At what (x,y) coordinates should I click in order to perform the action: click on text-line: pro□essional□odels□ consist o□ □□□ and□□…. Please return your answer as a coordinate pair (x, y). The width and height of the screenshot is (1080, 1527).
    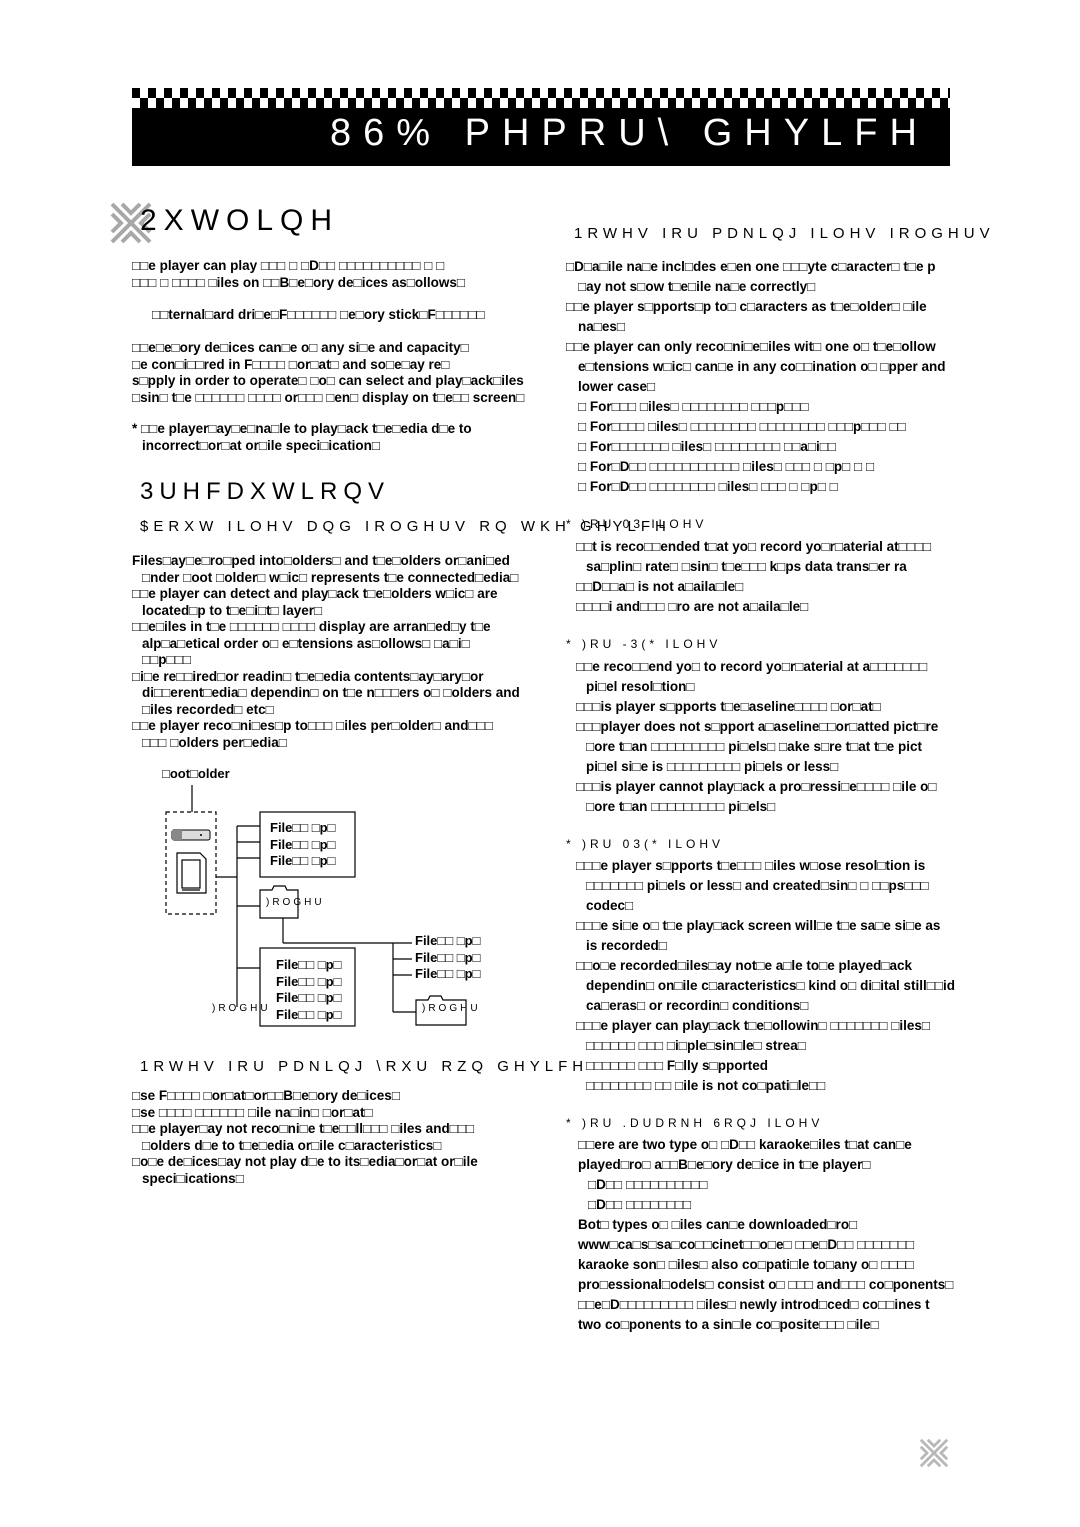
    Looking at the image, I should click on (766, 1284).